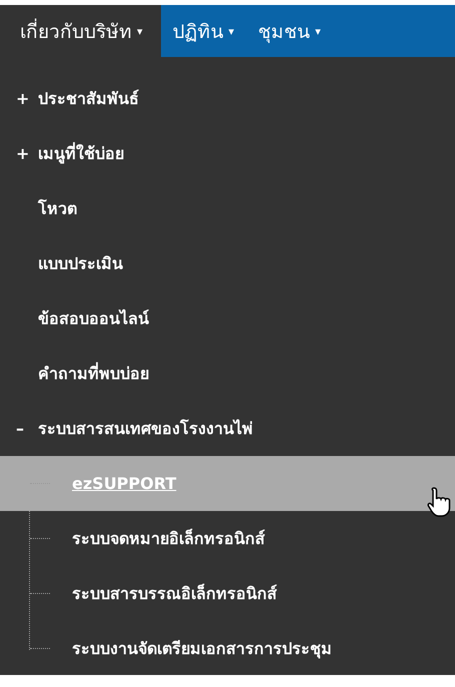 Image resolution: width=455 pixels, height=687 pixels. What do you see at coordinates (227, 263) in the screenshot?
I see `menu-item: แบบประเมิน` at bounding box center [227, 263].